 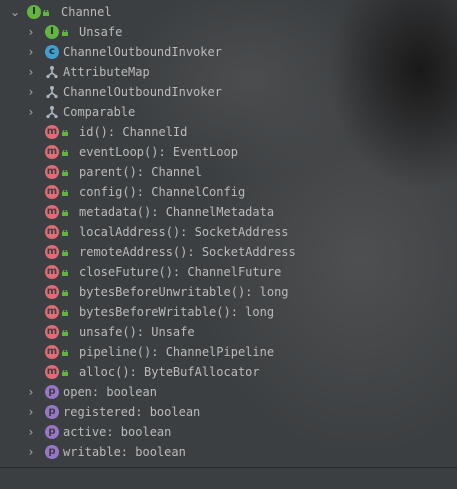 I want to click on tree-row-method: m localAddress(): SocketAddress, so click(x=228, y=232).